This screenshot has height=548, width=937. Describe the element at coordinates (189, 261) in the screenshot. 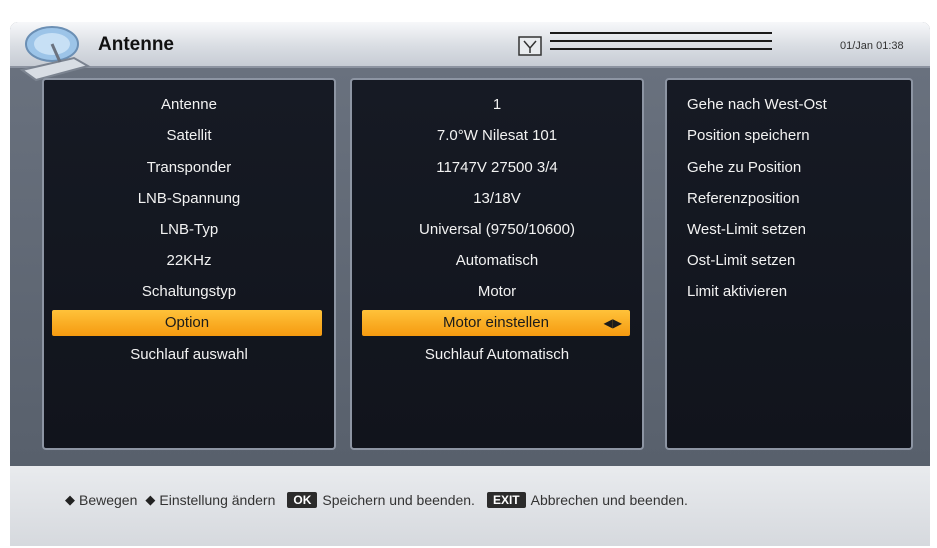

I see `menu-item-22khz: 22KHz` at that location.